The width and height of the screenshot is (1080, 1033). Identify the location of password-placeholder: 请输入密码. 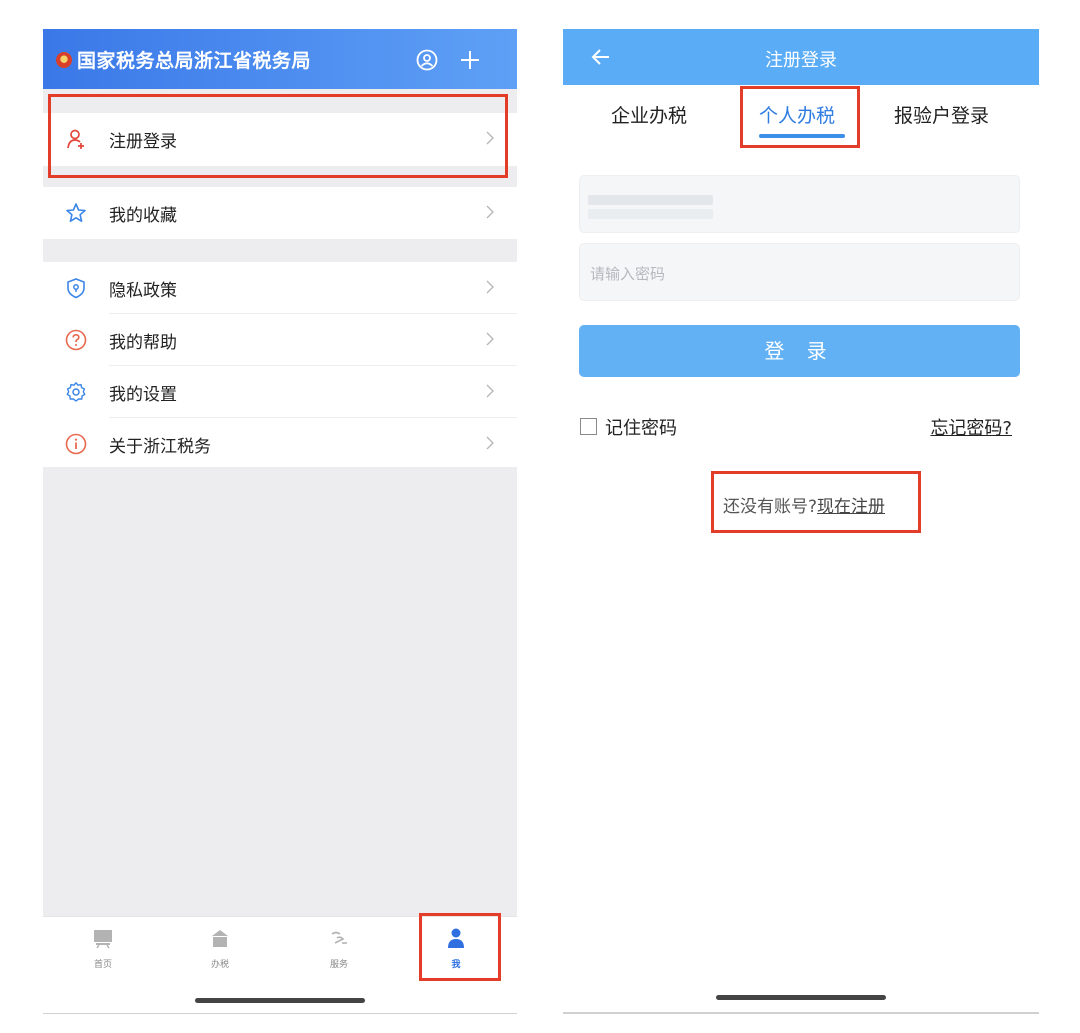
(628, 274).